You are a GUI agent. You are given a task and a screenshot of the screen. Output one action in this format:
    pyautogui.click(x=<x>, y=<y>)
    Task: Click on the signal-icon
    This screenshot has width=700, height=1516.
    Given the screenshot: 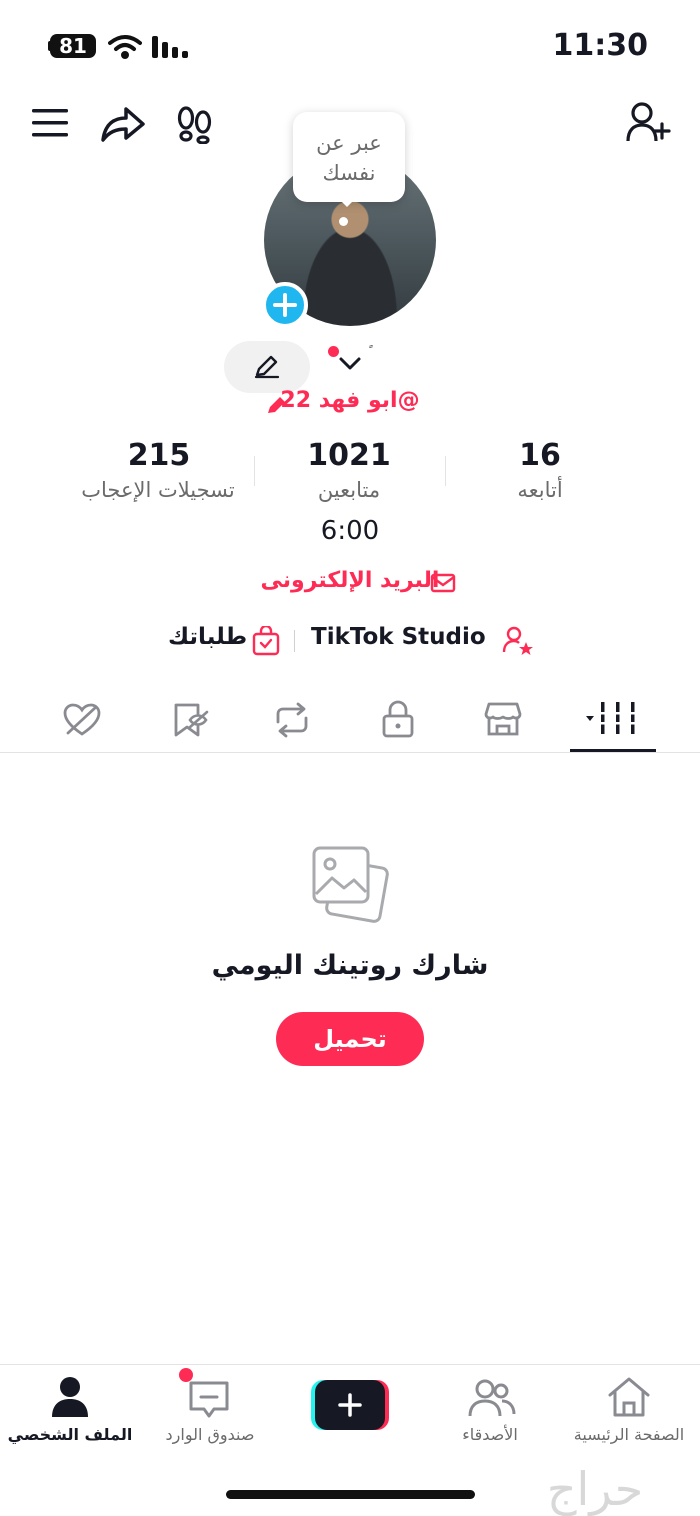 What is the action you would take?
    pyautogui.click(x=171, y=46)
    